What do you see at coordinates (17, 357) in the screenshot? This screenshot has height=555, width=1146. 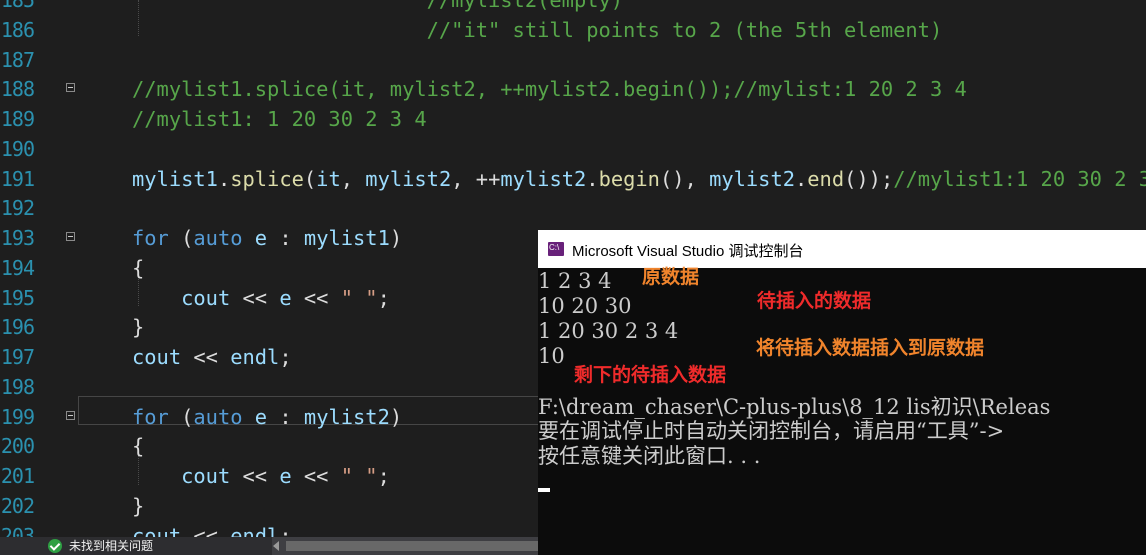 I see `line-number: 197` at bounding box center [17, 357].